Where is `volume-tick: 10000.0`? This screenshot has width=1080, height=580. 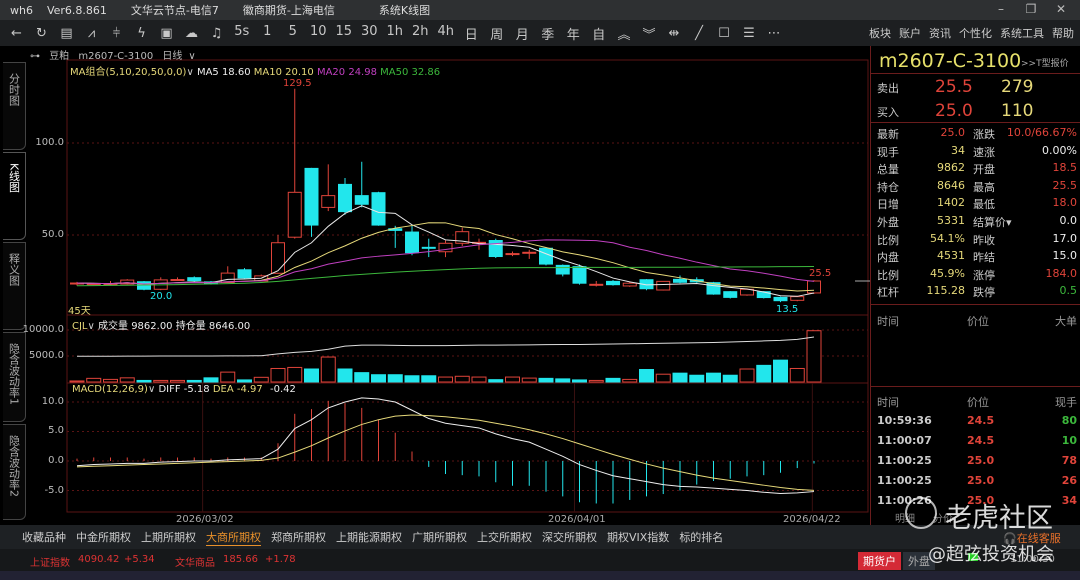
volume-tick: 10000.0 is located at coordinates (43, 329).